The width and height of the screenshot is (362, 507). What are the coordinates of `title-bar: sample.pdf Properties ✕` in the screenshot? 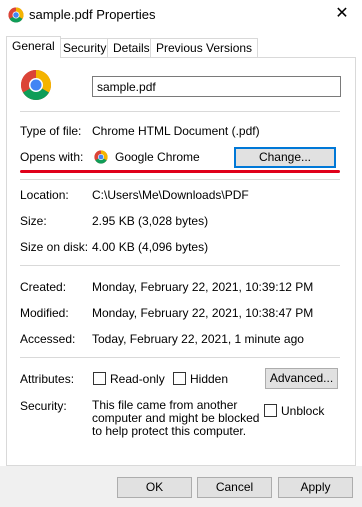 It's located at (181, 15).